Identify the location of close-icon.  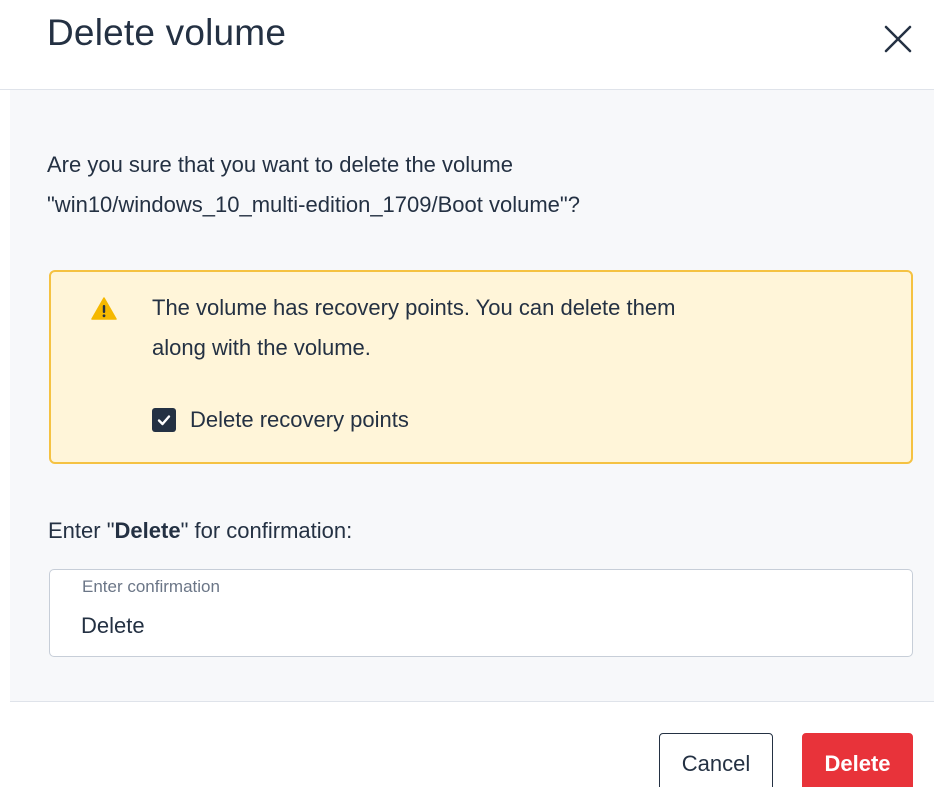
(898, 39).